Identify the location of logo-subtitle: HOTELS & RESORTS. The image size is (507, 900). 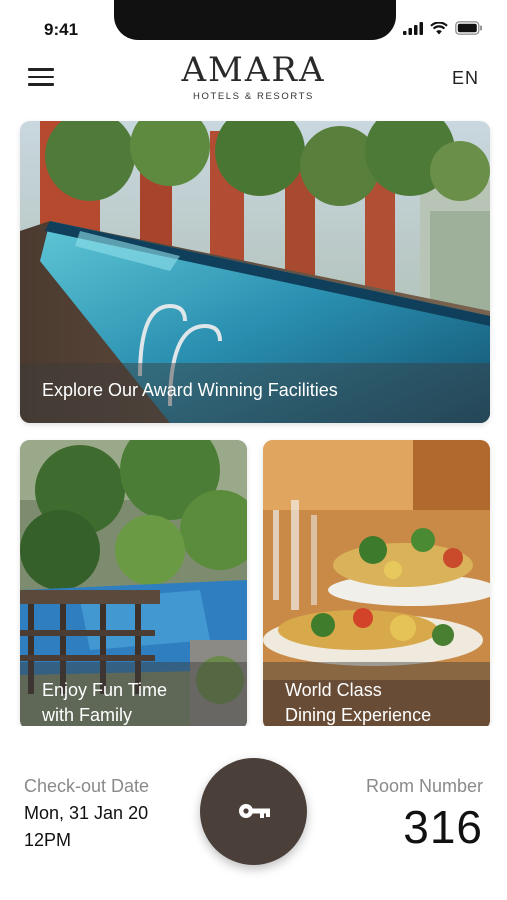
(253, 96).